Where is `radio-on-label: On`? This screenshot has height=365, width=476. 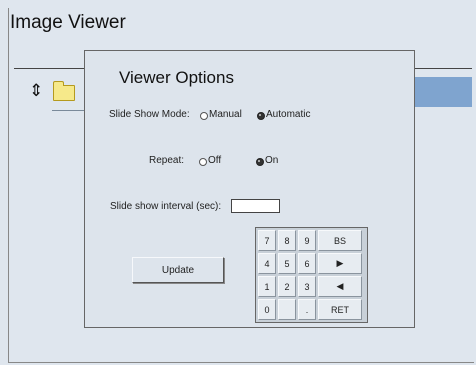
radio-on-label: On is located at coordinates (271, 160).